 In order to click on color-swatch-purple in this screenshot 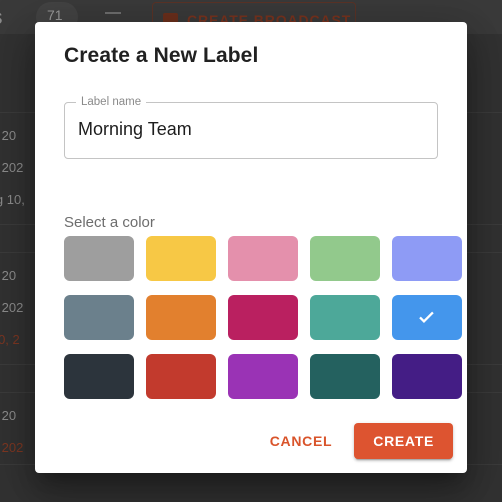, I will do `click(263, 376)`.